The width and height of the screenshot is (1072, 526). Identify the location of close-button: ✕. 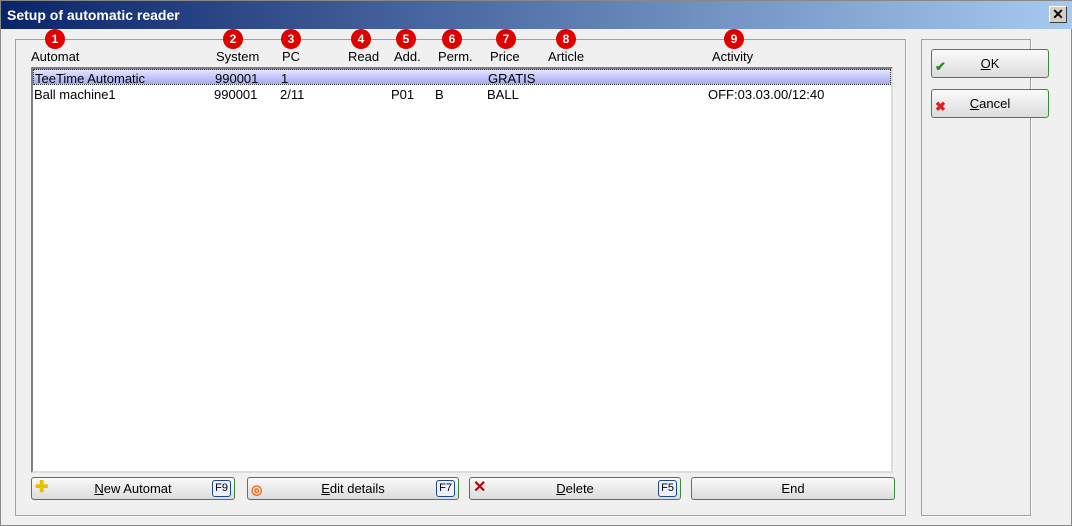
(1058, 14).